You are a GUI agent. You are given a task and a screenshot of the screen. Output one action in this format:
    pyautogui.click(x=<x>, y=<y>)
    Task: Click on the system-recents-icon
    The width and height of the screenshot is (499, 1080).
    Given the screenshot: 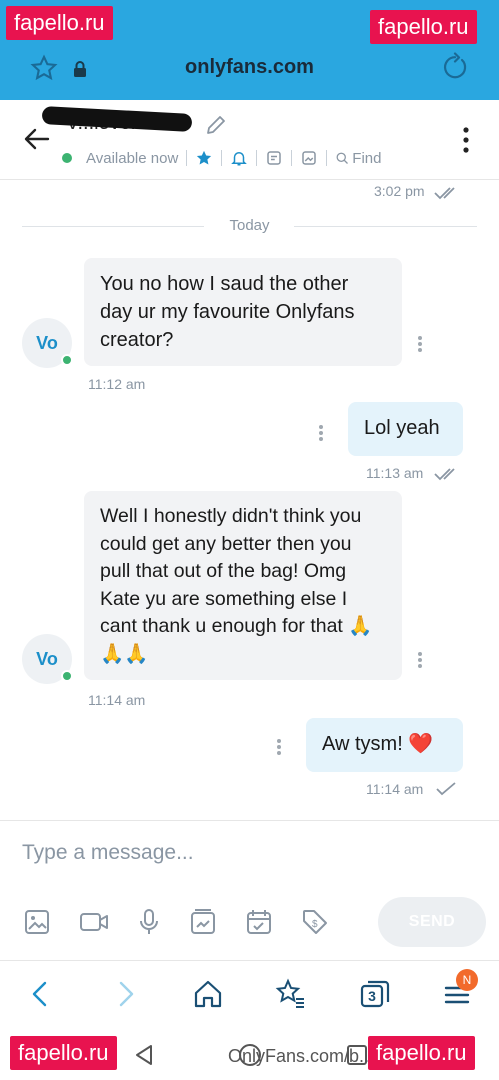 What is the action you would take?
    pyautogui.click(x=357, y=1055)
    